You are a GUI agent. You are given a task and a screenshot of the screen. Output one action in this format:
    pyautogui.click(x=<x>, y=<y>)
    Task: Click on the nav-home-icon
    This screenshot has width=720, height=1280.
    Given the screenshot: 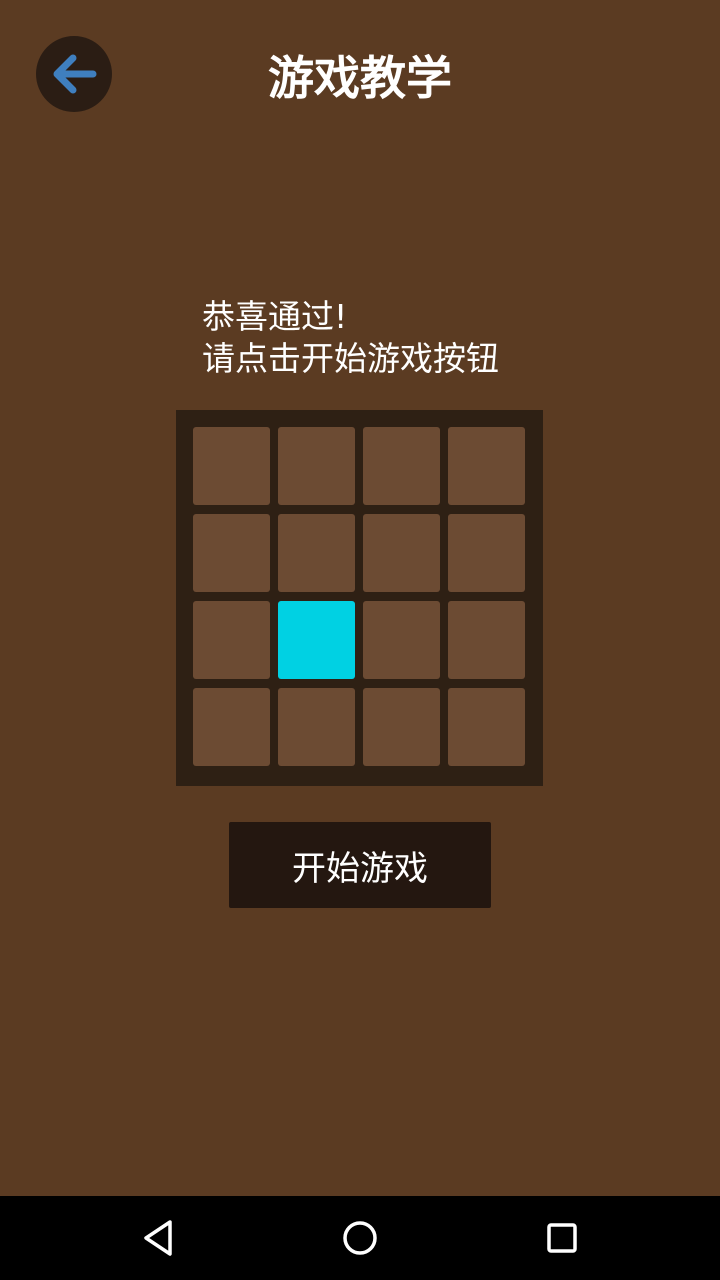 What is the action you would take?
    pyautogui.click(x=360, y=1238)
    